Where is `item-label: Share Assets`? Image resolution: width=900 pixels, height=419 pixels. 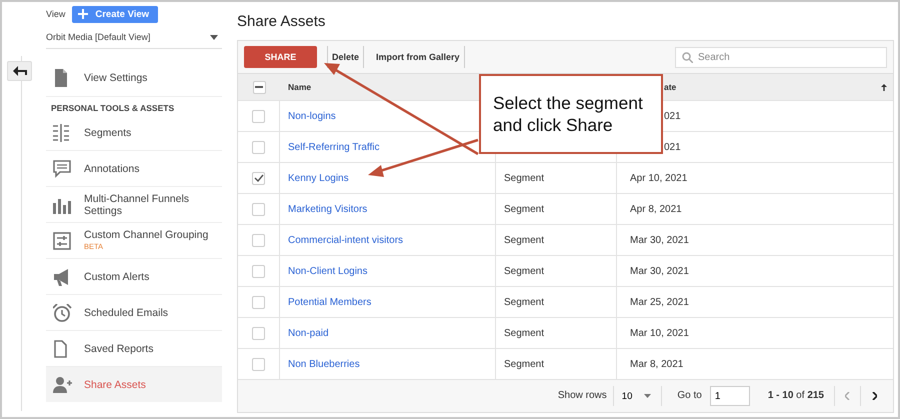
item-label: Share Assets is located at coordinates (115, 384).